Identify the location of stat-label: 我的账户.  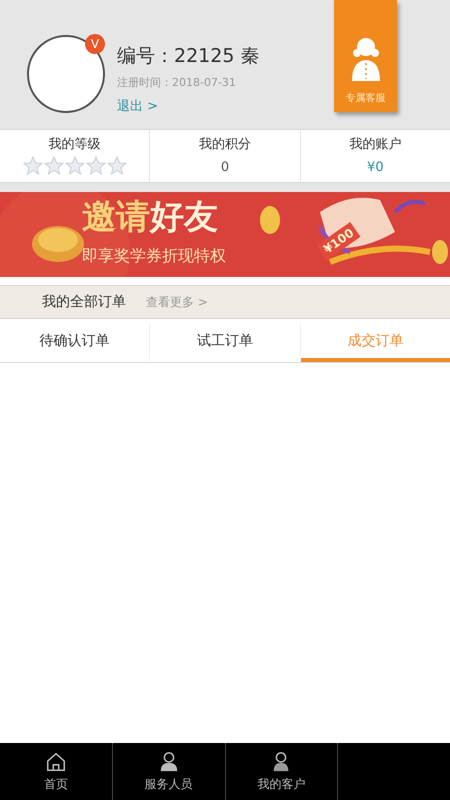
(375, 145).